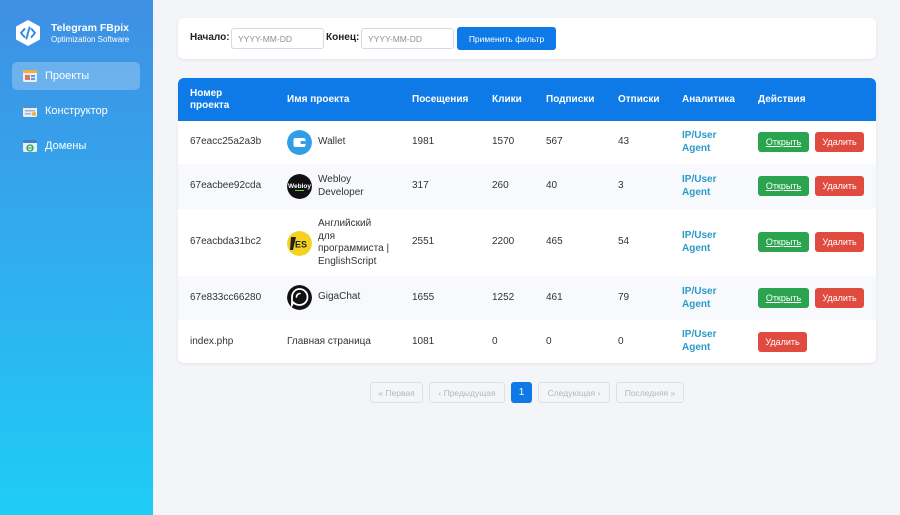 This screenshot has width=900, height=515. Describe the element at coordinates (624, 241) in the screenshot. I see `unsubscriptions-value: 54` at that location.